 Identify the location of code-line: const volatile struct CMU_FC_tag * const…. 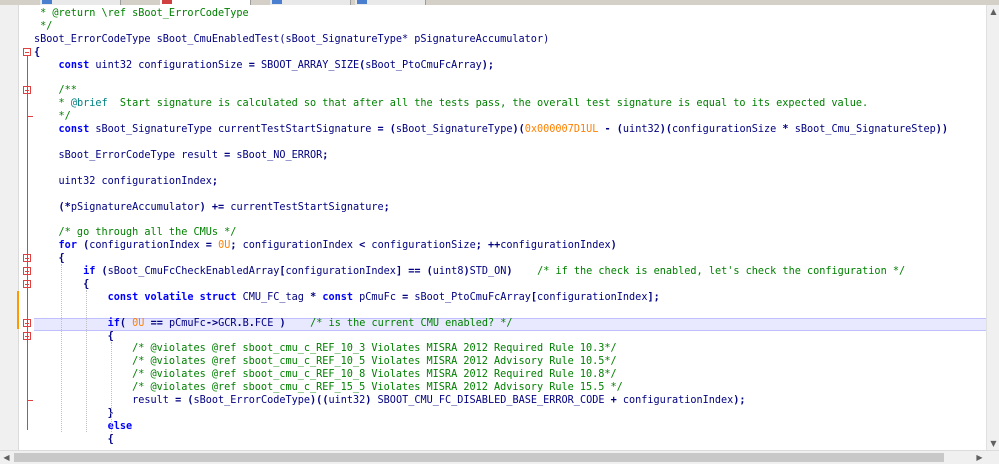
(510, 297).